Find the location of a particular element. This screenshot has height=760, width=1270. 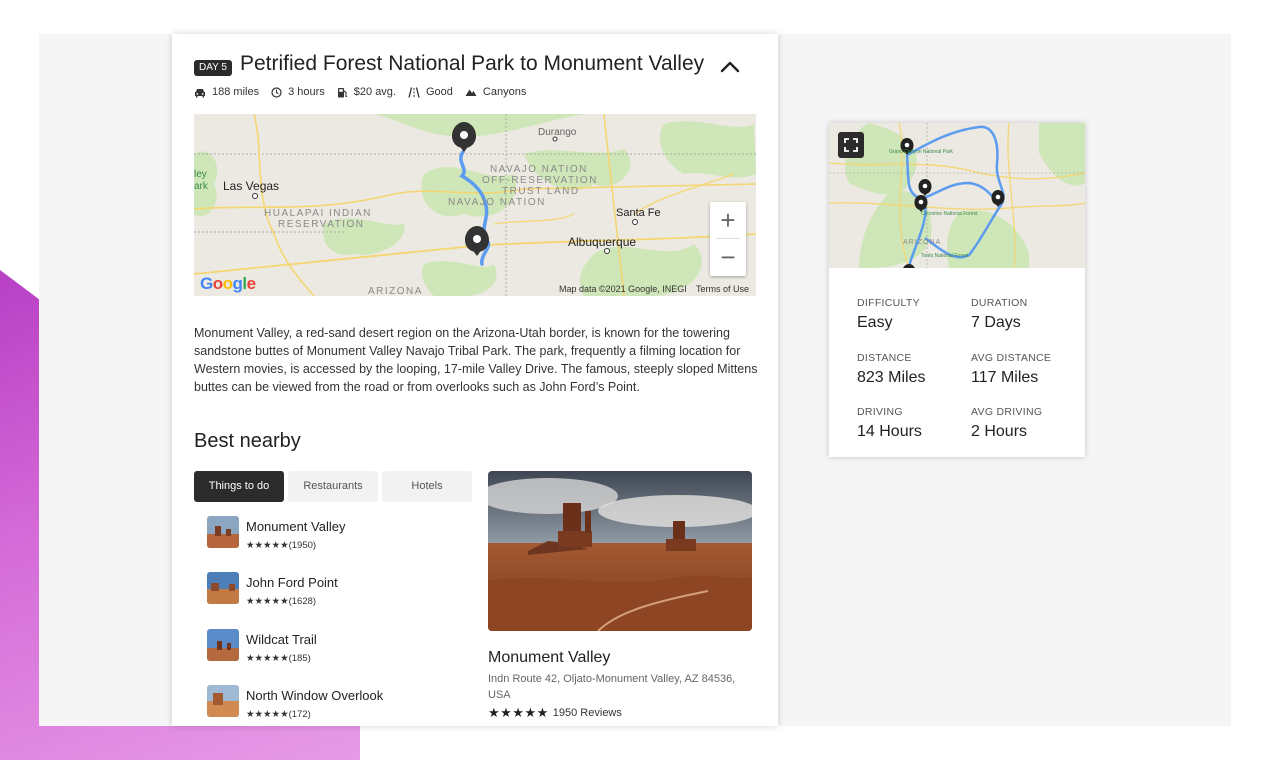

stat-avg-distance: AVG DISTANCE 117 Miles is located at coordinates (1021, 369).